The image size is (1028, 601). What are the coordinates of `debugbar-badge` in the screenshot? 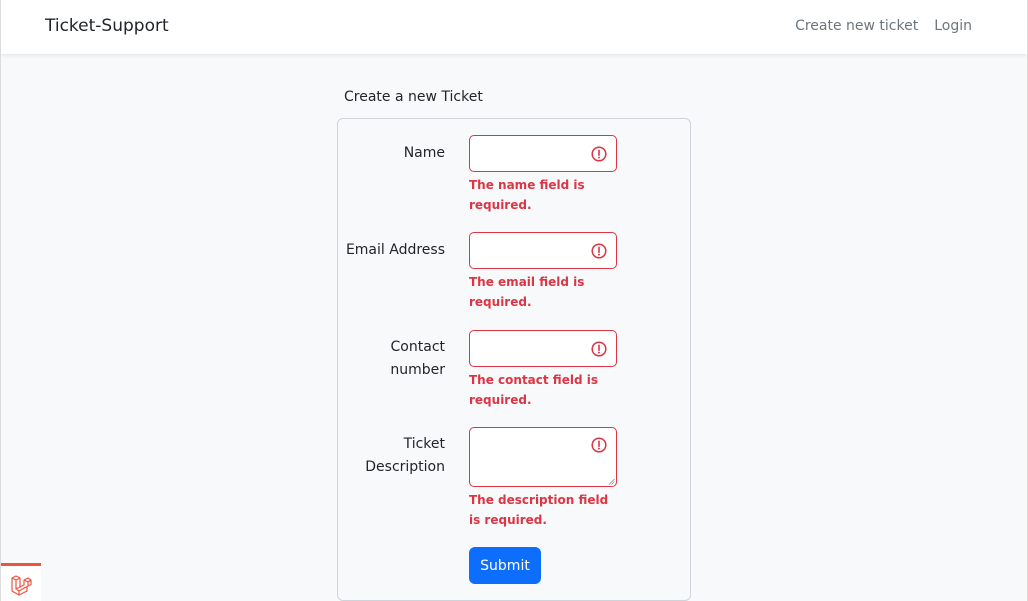 It's located at (21, 582).